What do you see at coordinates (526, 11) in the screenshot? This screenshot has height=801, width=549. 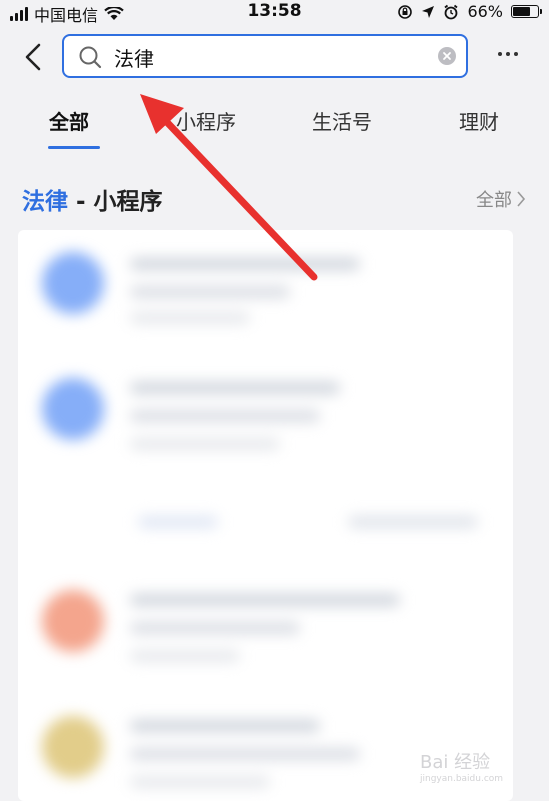 I see `battery-icon` at bounding box center [526, 11].